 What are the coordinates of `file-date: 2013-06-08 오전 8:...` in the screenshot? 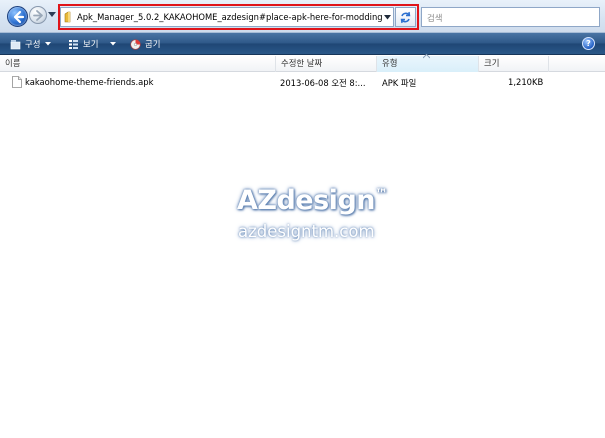 It's located at (323, 83).